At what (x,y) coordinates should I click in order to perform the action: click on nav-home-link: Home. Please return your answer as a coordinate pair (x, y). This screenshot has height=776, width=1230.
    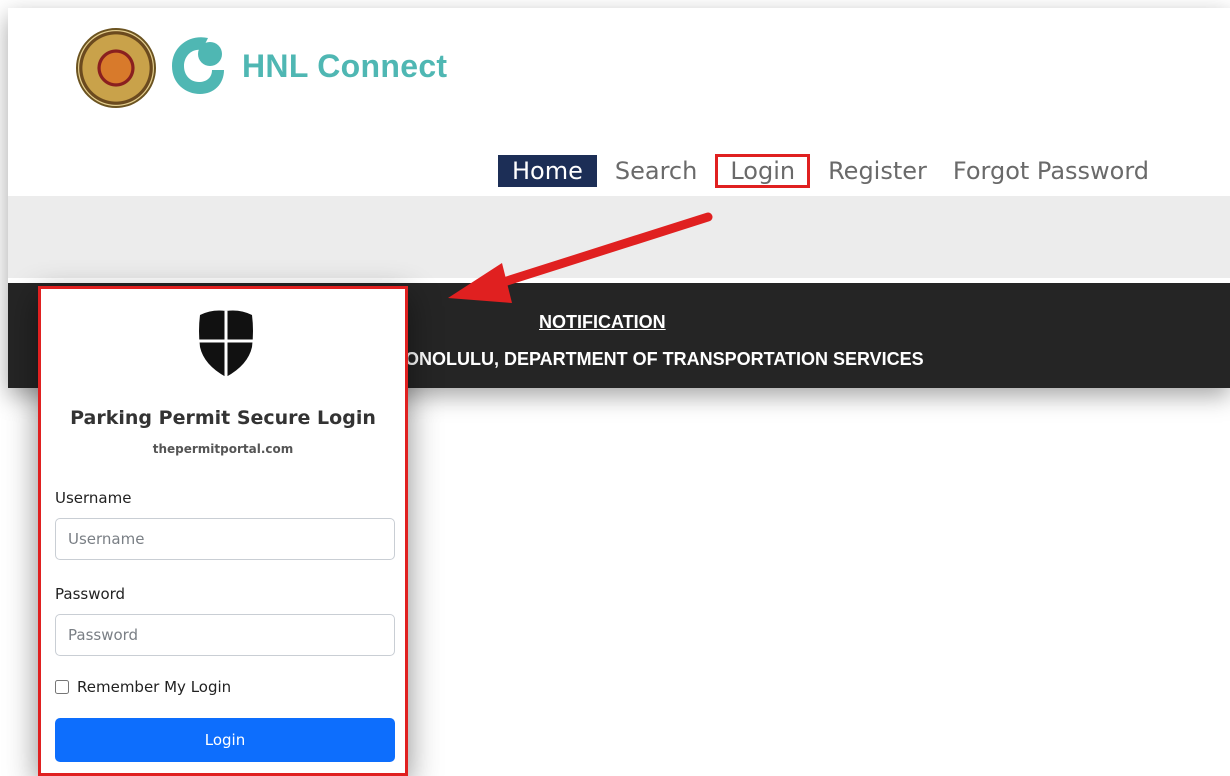
    Looking at the image, I should click on (547, 171).